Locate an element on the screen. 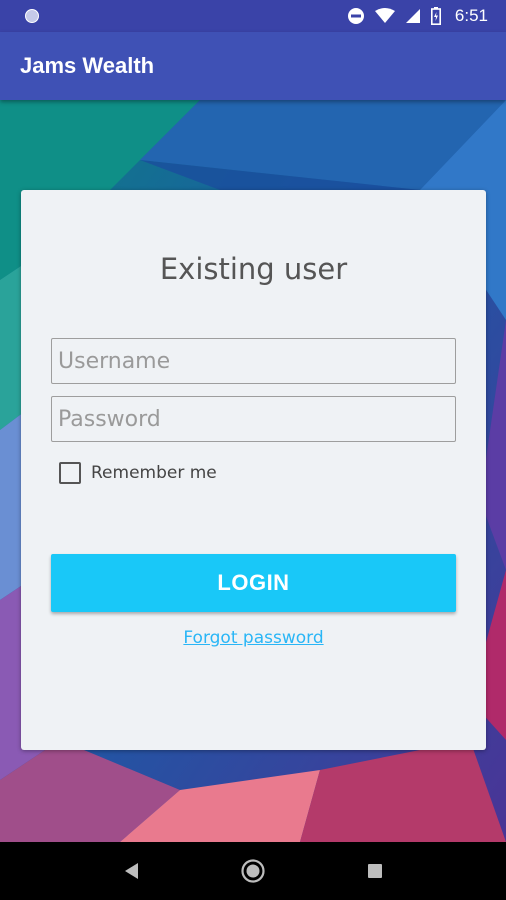 The width and height of the screenshot is (506, 900). home-icon is located at coordinates (253, 871).